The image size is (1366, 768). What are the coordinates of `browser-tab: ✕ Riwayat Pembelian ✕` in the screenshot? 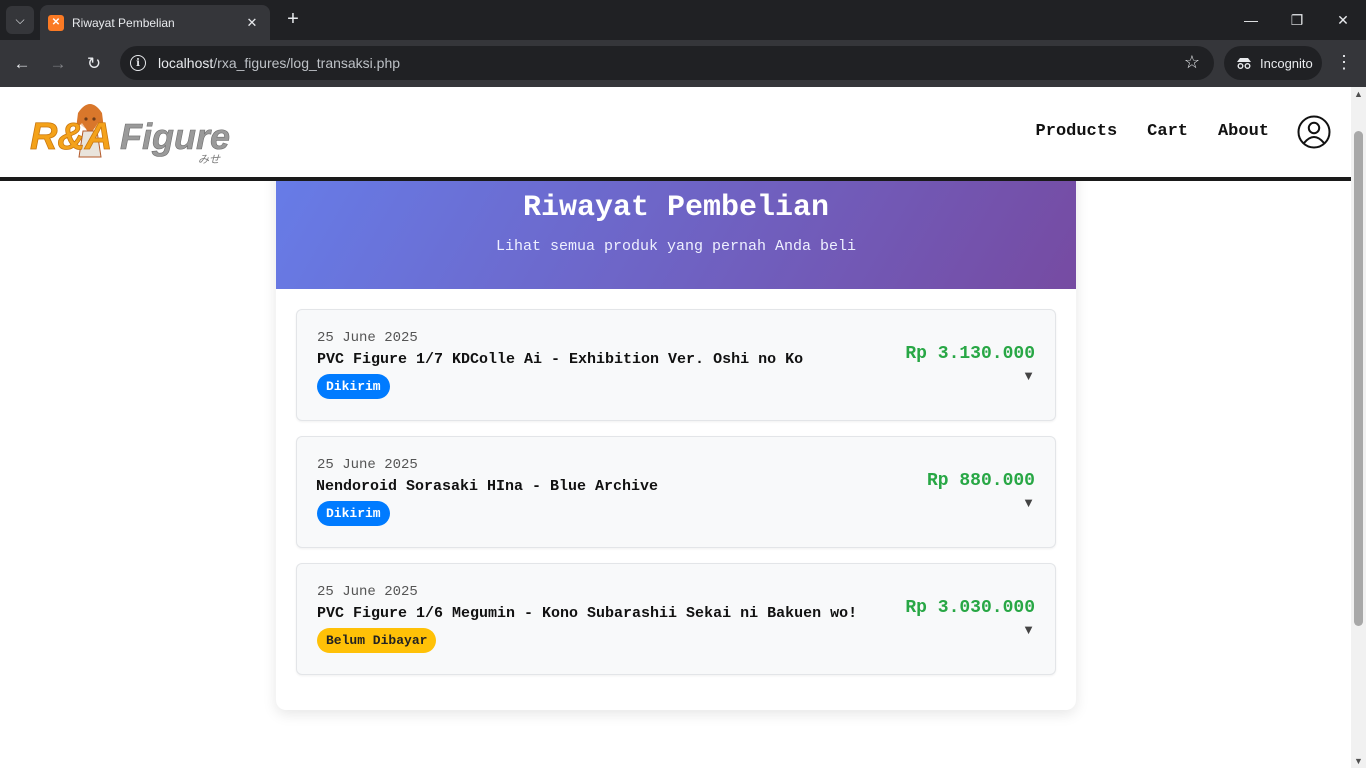 It's located at (155, 22).